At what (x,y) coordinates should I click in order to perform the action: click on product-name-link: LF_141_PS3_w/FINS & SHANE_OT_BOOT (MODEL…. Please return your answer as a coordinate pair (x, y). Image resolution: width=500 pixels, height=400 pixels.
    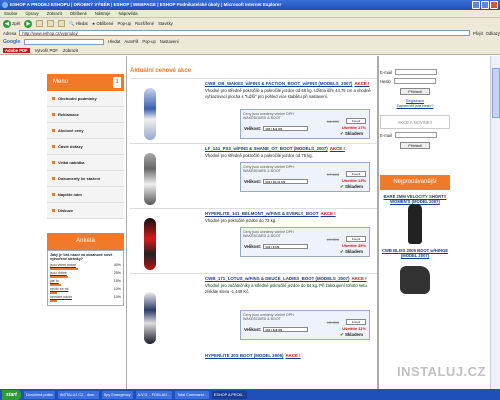
    Looking at the image, I should click on (275, 148).